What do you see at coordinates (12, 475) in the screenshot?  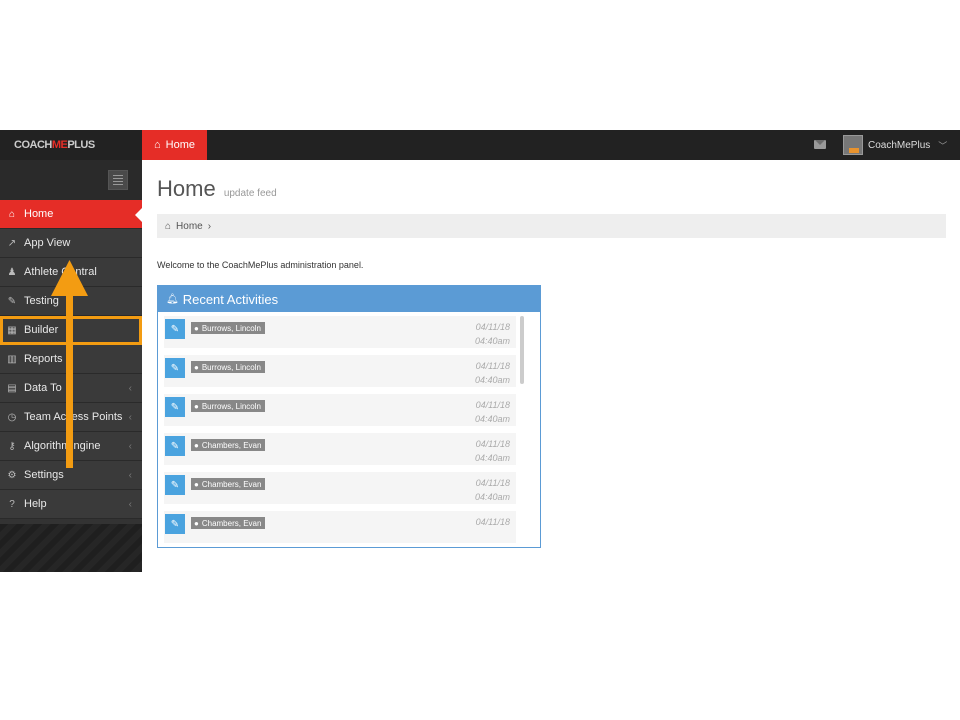 I see `gears-icon: ⚙` at bounding box center [12, 475].